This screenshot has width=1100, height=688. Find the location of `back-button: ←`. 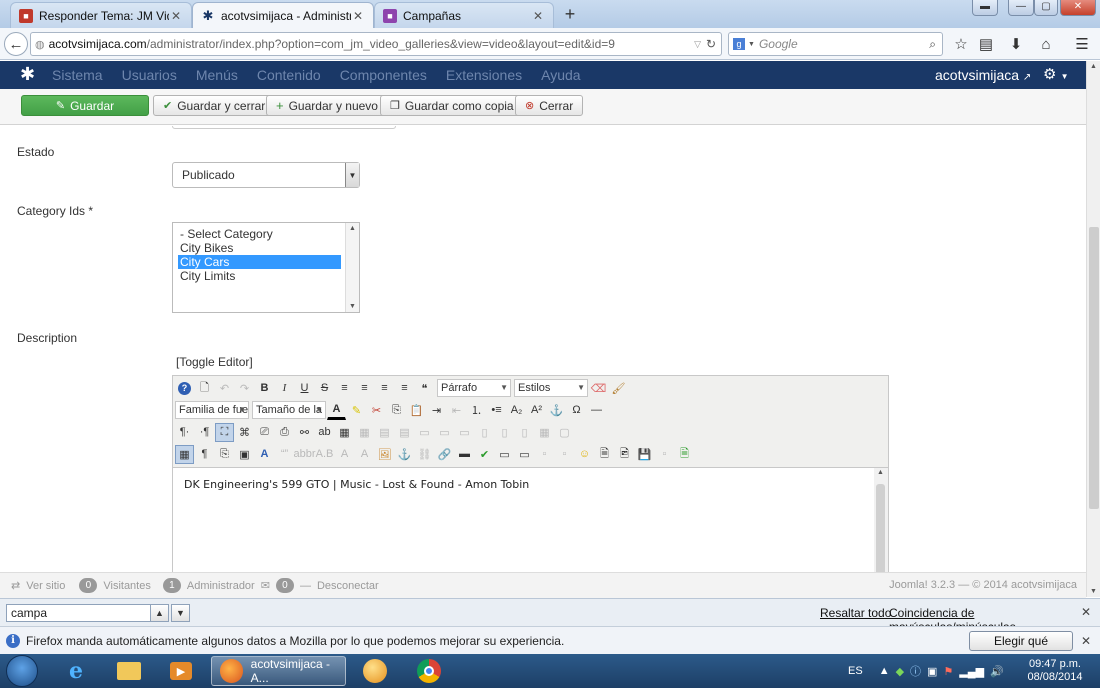

back-button: ← is located at coordinates (16, 44).